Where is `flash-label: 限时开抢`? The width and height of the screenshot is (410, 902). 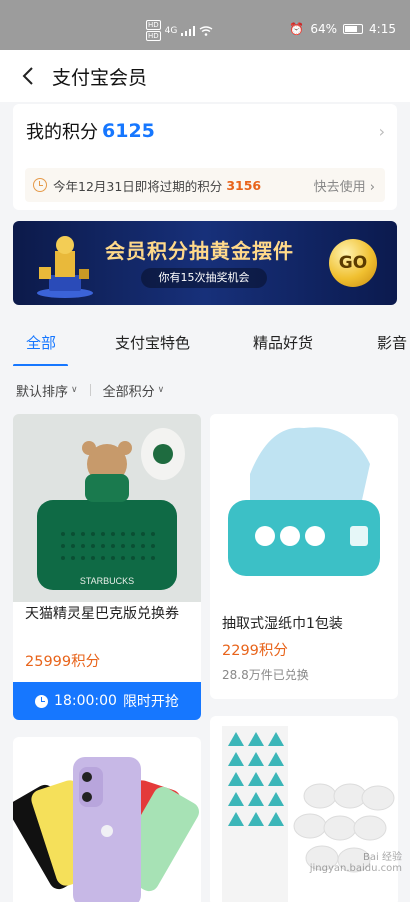
flash-label: 限时开抢 is located at coordinates (150, 702).